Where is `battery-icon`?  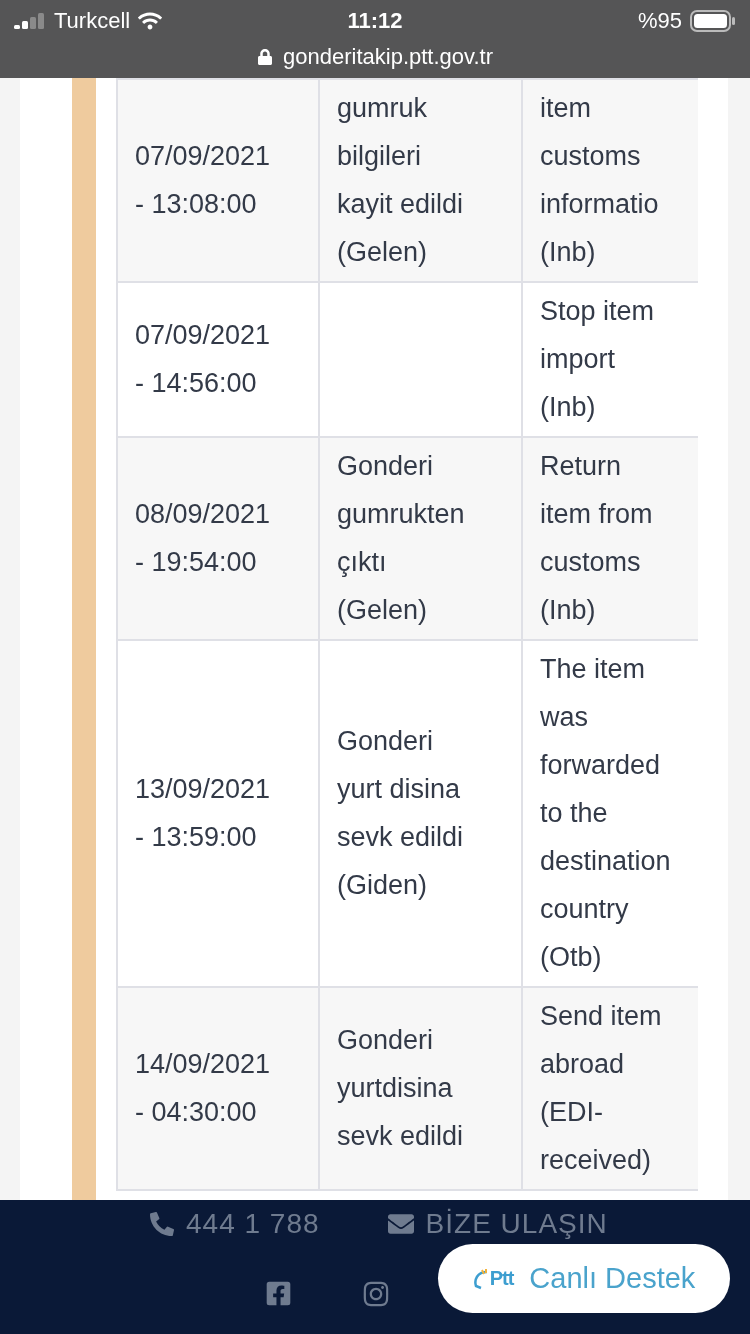 battery-icon is located at coordinates (713, 21).